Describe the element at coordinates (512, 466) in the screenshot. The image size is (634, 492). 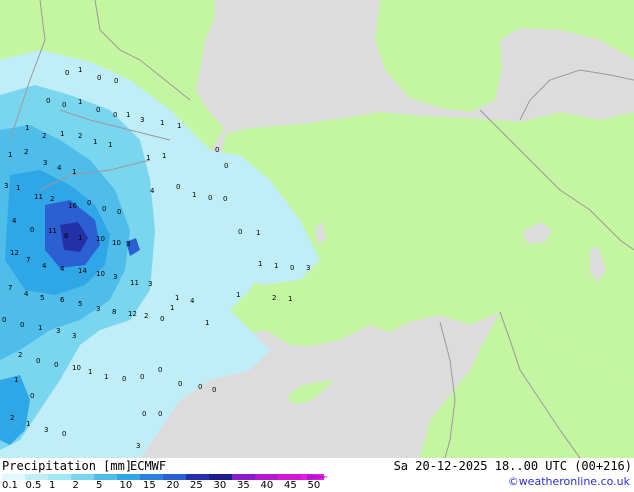
I see `forecast-datetime: Sa 20-12-2025 18..00 UTC (00+216)` at that location.